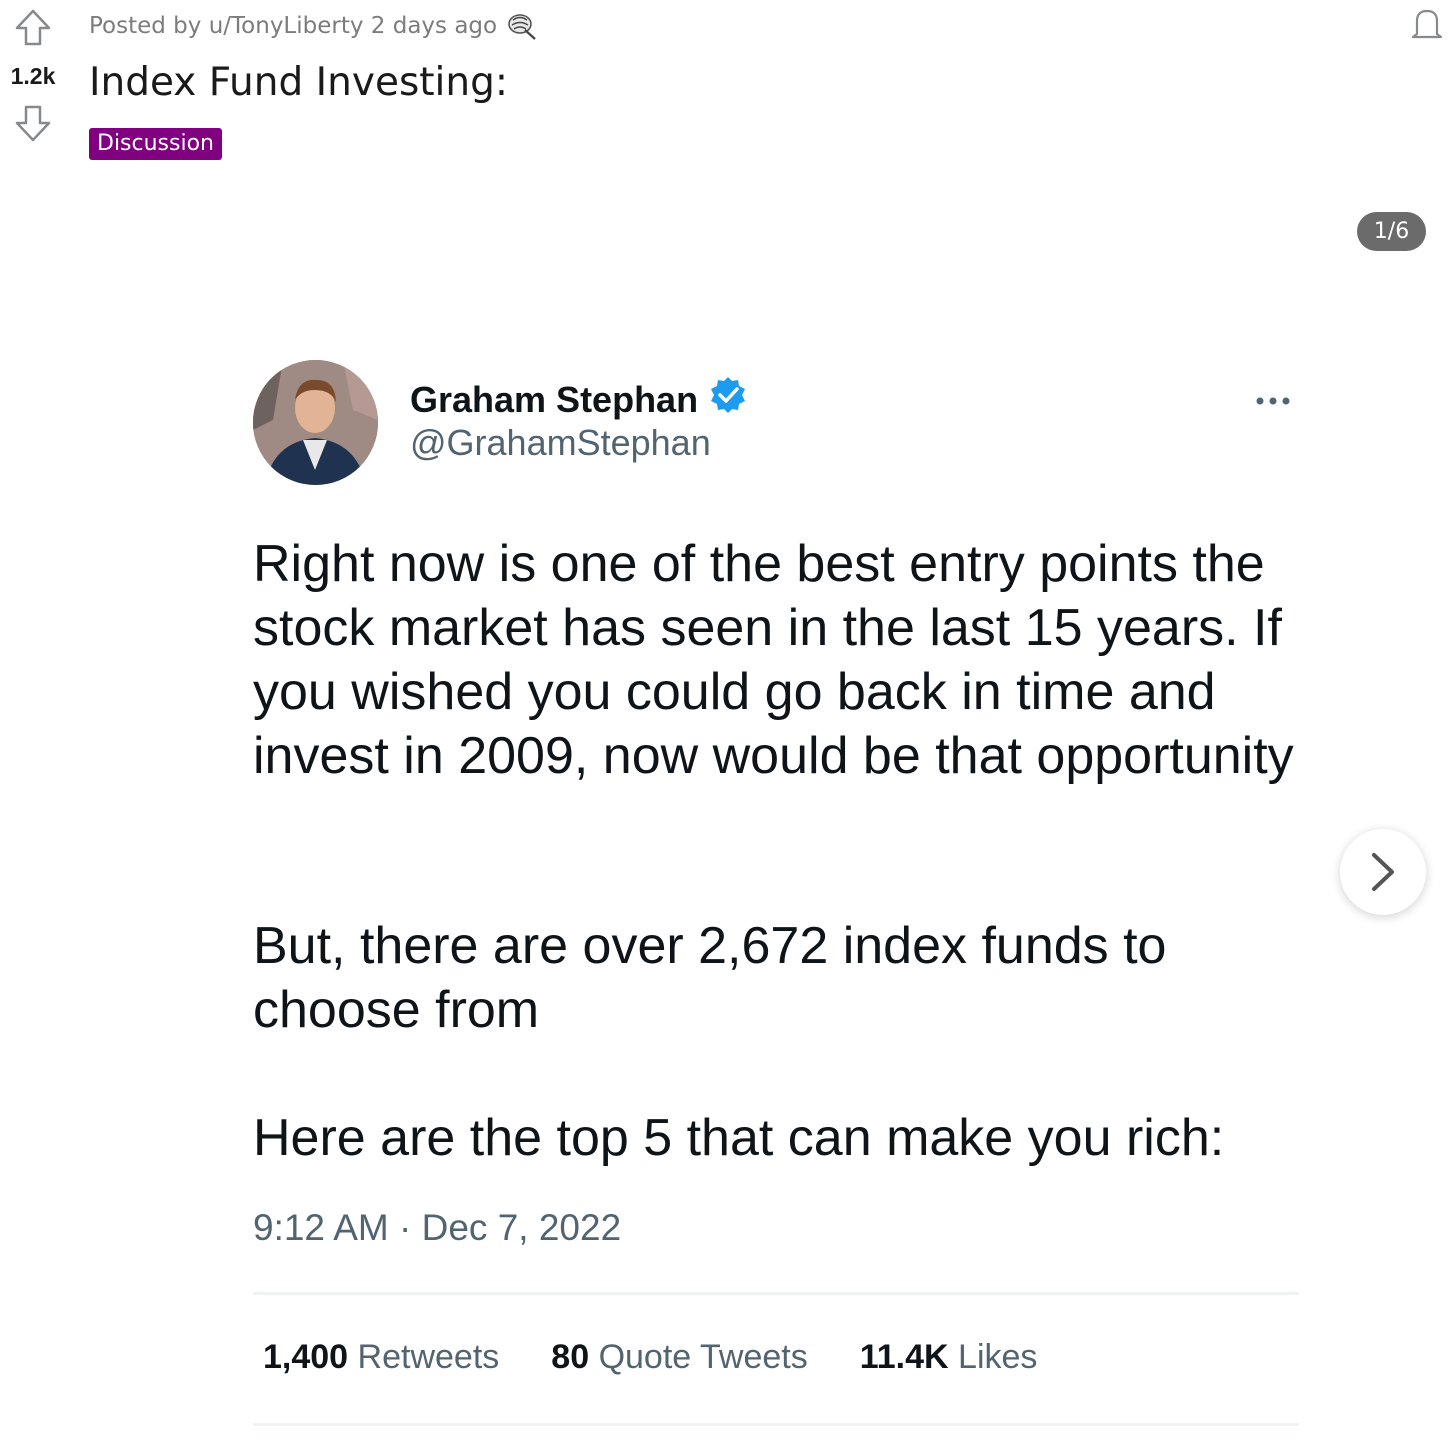 Image resolution: width=1456 pixels, height=1440 pixels. What do you see at coordinates (728, 399) in the screenshot?
I see `verified-badge-icon` at bounding box center [728, 399].